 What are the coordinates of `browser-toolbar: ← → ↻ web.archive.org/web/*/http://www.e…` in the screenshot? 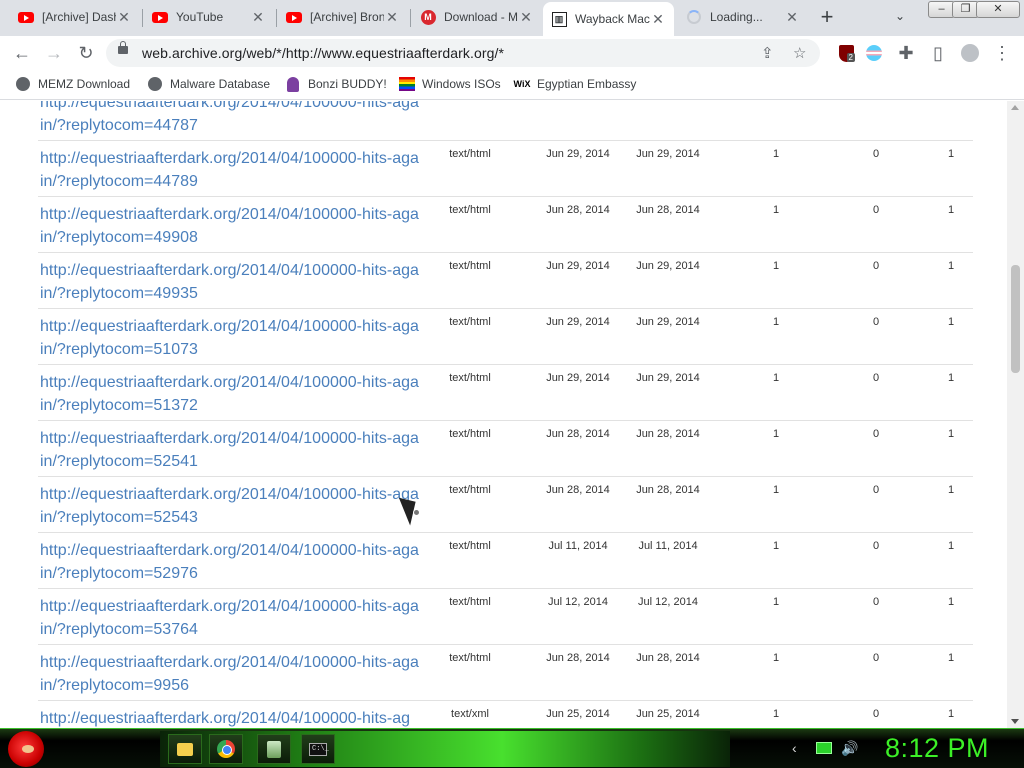 It's located at (512, 53).